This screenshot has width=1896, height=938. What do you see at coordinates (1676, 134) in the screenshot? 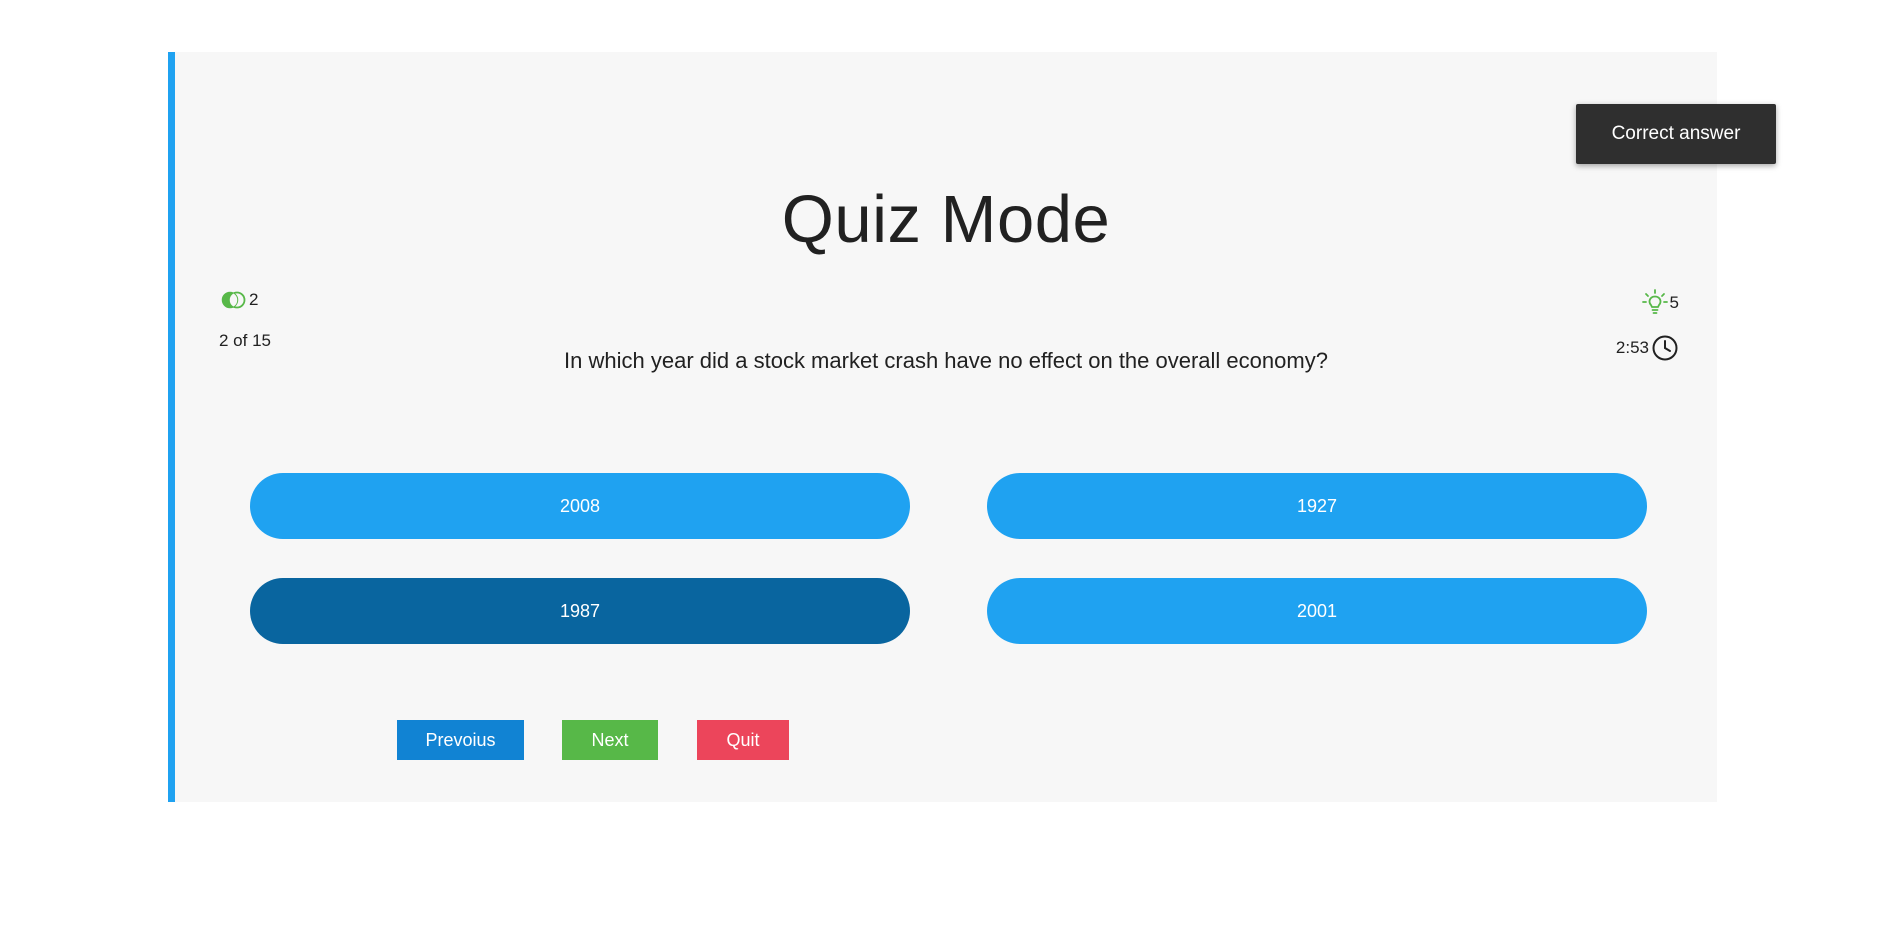
I see `correct-answer-toast: Correct answer` at bounding box center [1676, 134].